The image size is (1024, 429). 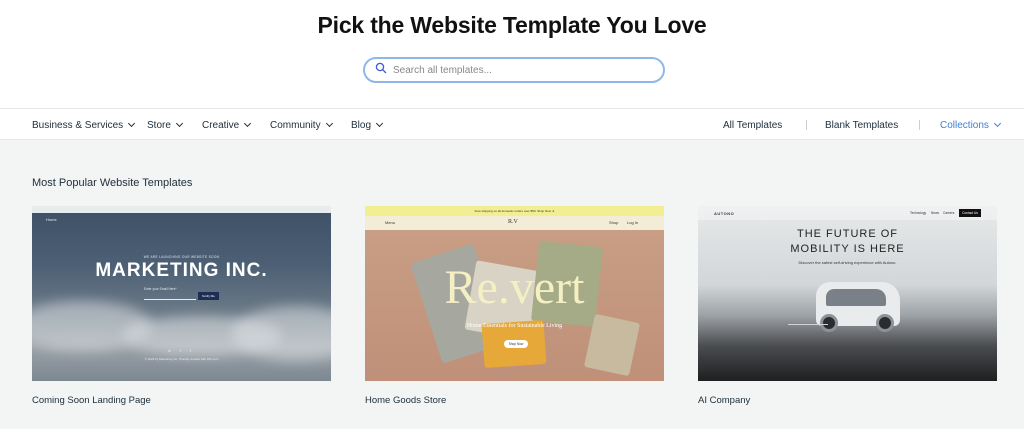 I want to click on nav-blank-templates: Blank Templates, so click(x=861, y=125).